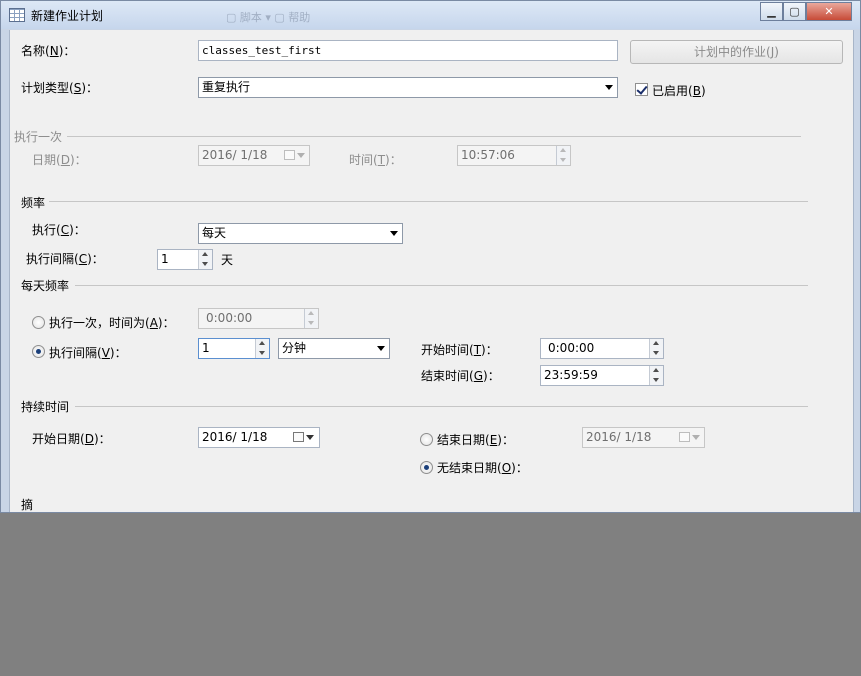 Image resolution: width=861 pixels, height=676 pixels. What do you see at coordinates (60, 88) in the screenshot?
I see `schedule-type-label: 计划类型(S)：` at bounding box center [60, 88].